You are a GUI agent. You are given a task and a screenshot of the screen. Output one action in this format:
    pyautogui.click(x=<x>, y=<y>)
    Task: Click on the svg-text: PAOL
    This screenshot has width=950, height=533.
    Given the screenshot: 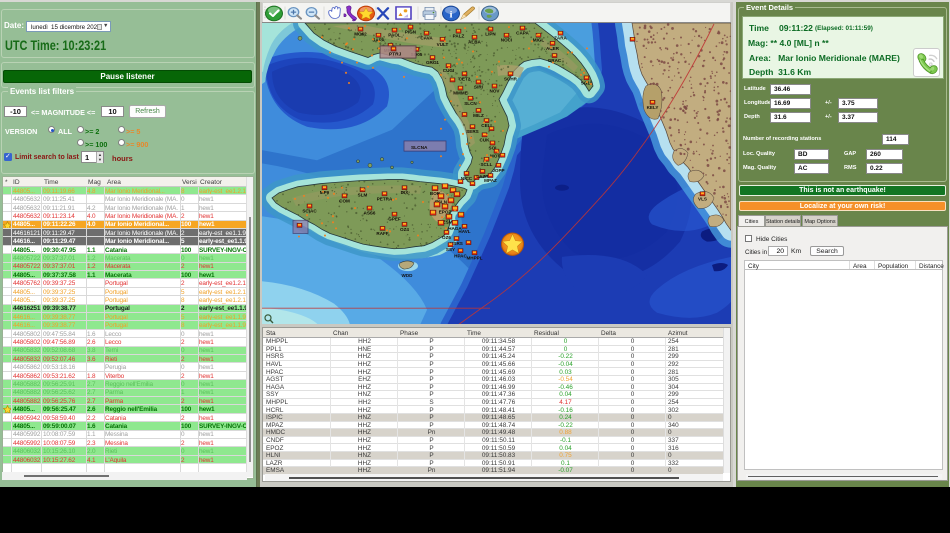 What is the action you would take?
    pyautogui.click(x=394, y=35)
    